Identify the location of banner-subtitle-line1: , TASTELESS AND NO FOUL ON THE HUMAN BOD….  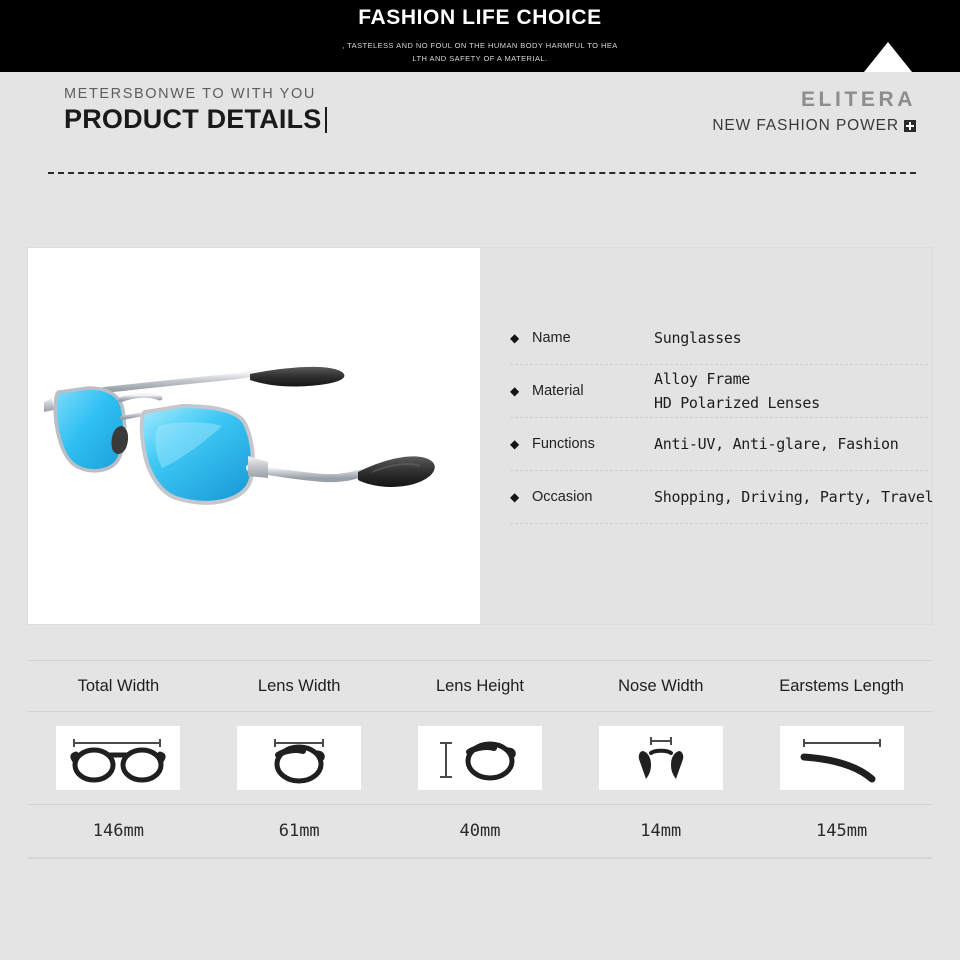
(480, 45).